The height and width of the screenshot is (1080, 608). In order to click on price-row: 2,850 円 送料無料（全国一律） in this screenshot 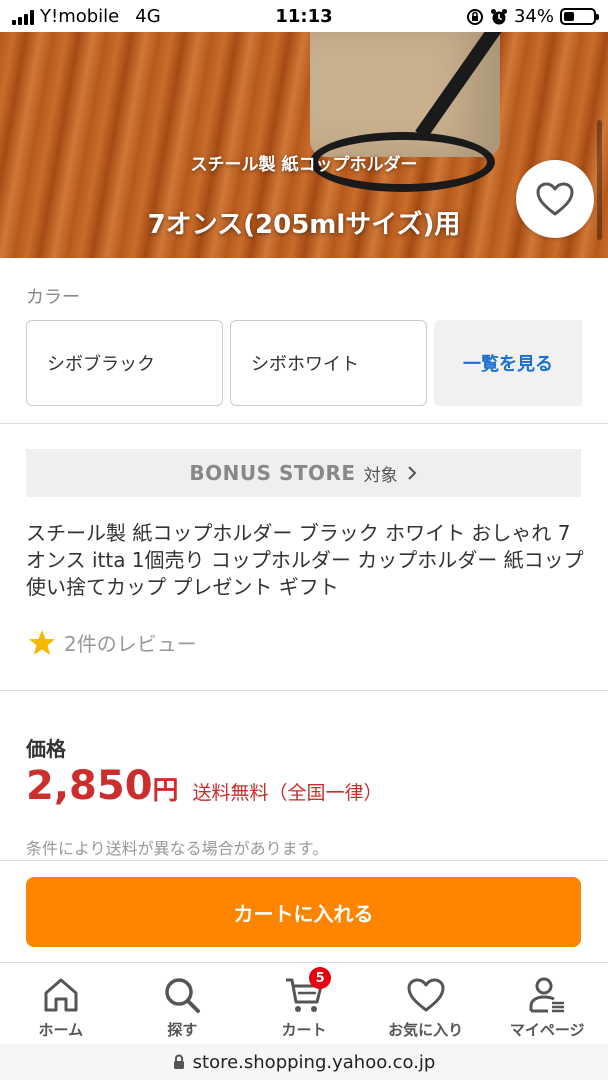, I will do `click(204, 786)`.